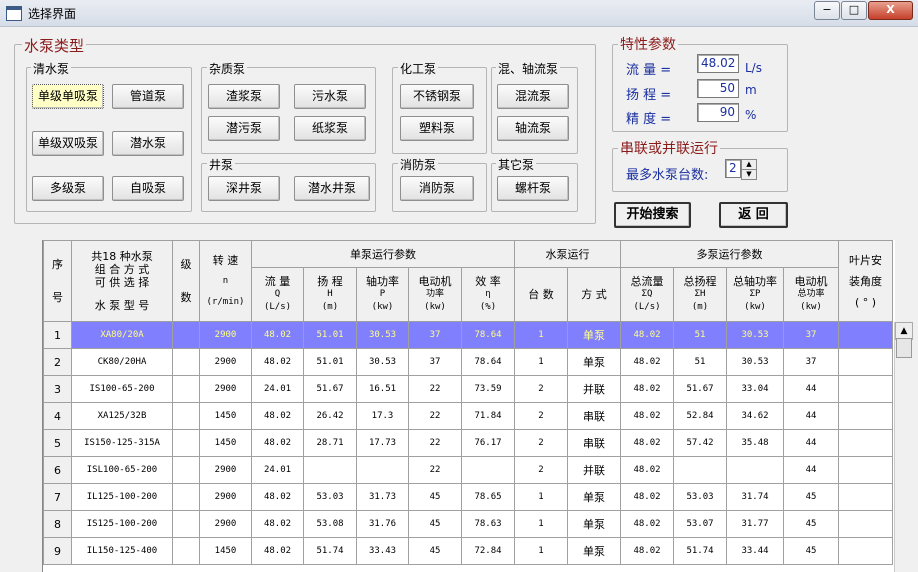 Image resolution: width=918 pixels, height=572 pixels. I want to click on table-cell: IL150-125-400, so click(122, 551).